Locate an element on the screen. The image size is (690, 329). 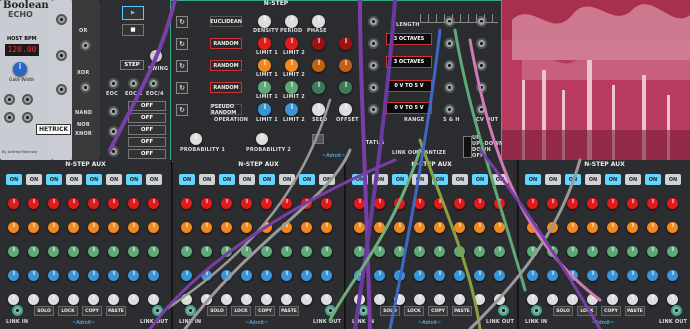
run-button: ▶ is located at coordinates (133, 13).